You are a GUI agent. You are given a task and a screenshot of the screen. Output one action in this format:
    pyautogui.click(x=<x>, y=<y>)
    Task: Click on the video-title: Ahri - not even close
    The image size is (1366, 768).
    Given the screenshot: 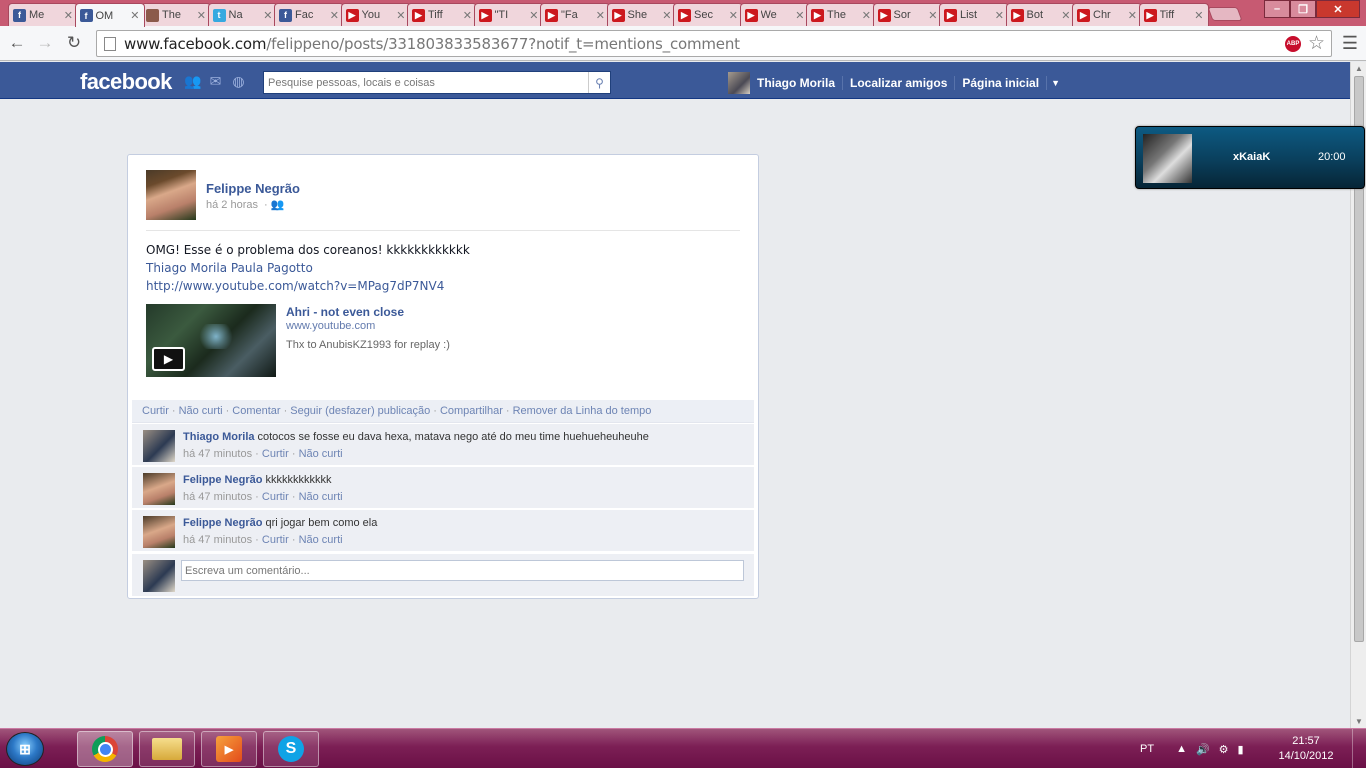 What is the action you would take?
    pyautogui.click(x=345, y=312)
    